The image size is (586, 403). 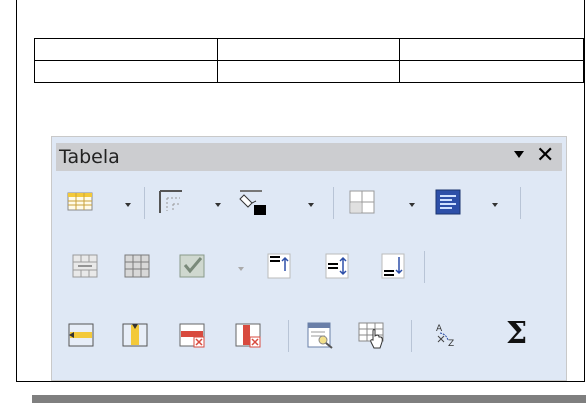 I want to click on optimize-icon, so click(x=362, y=202).